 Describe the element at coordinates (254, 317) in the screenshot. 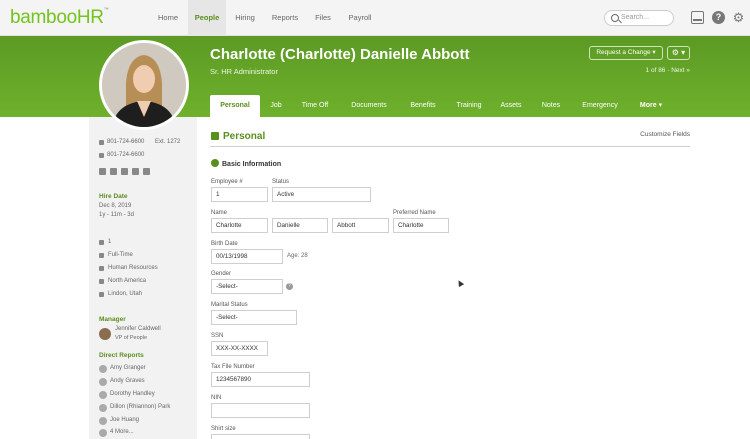

I see `marital-status-select: -Select-` at that location.